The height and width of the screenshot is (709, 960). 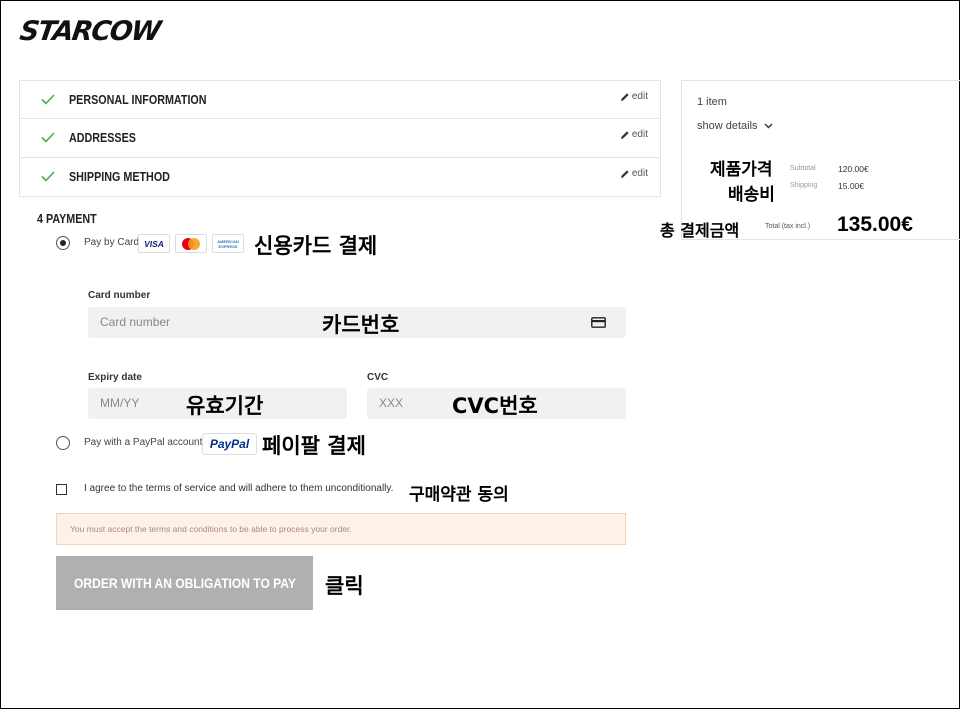 What do you see at coordinates (875, 224) in the screenshot?
I see `total-value: 135.00€` at bounding box center [875, 224].